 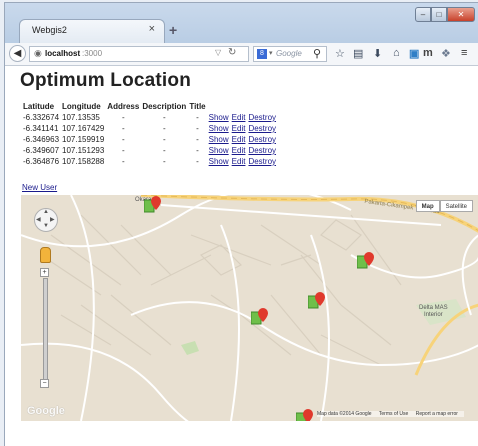 What do you see at coordinates (44, 272) in the screenshot?
I see `zoom-in-button: +` at bounding box center [44, 272].